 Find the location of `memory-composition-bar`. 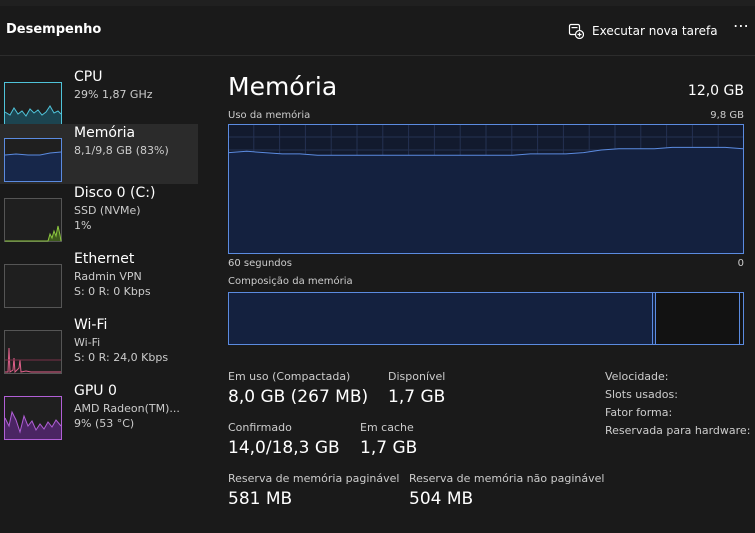

memory-composition-bar is located at coordinates (486, 318).